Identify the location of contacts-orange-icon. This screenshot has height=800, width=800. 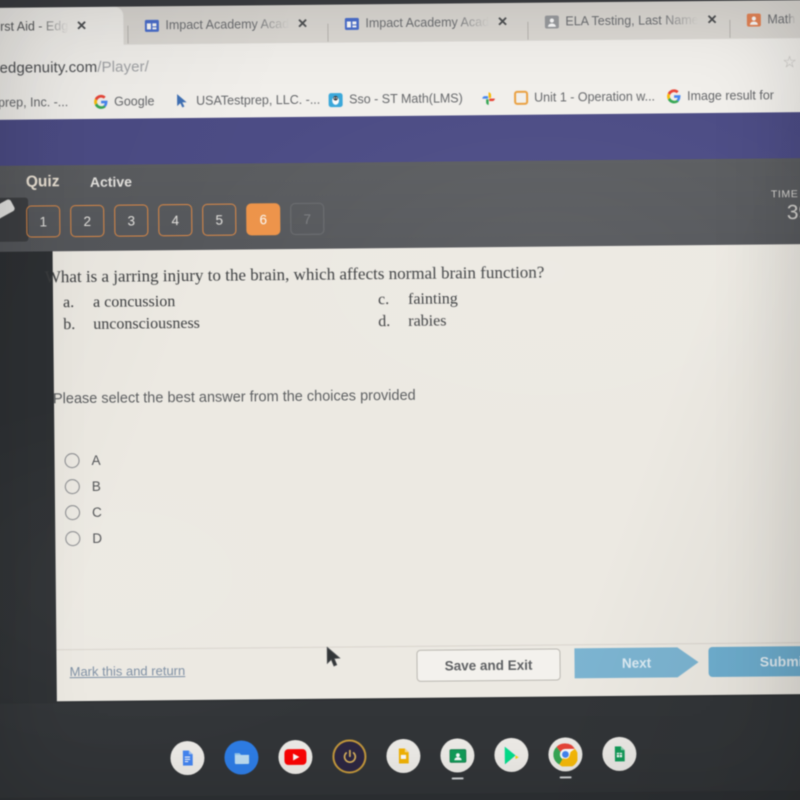
(753, 19).